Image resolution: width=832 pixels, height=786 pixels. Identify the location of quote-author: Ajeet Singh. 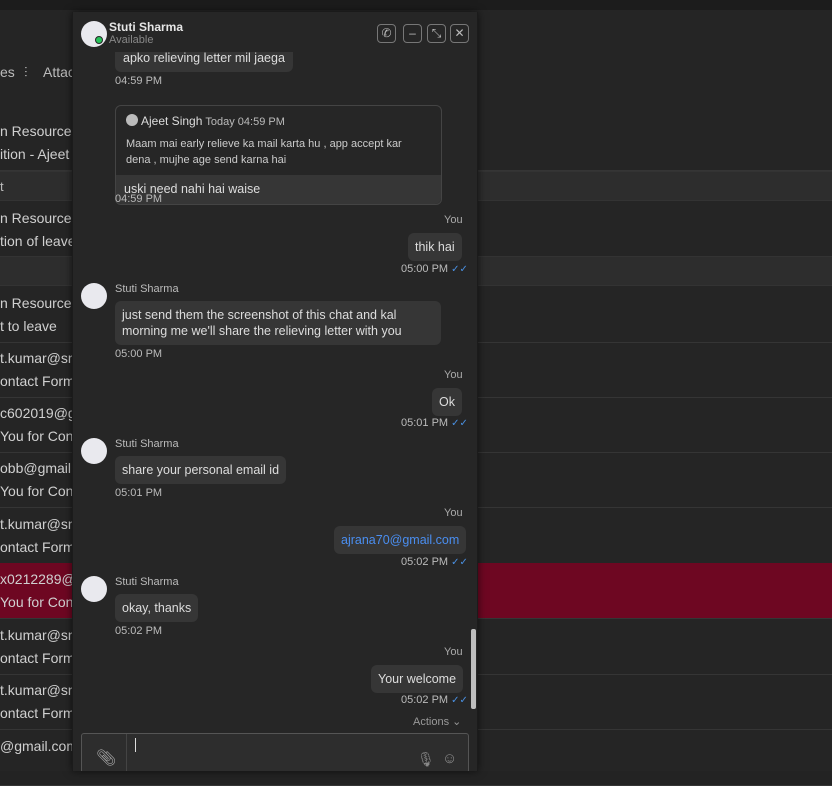
(172, 121).